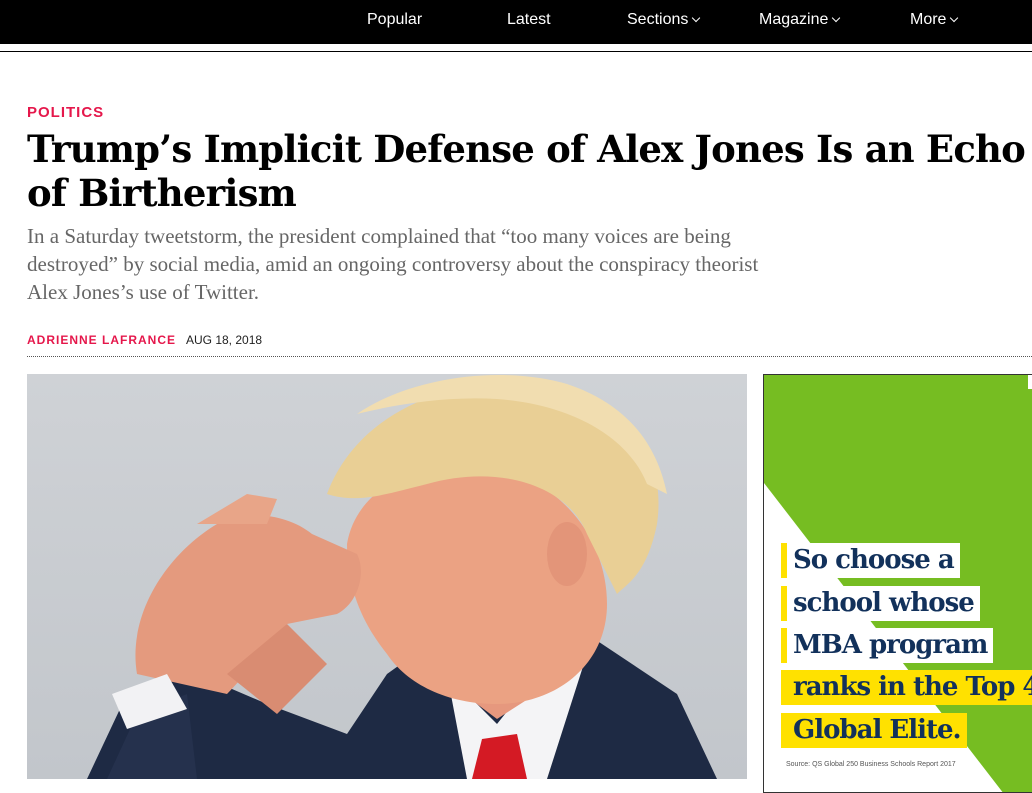  I want to click on top-nav: Popular Latest Sections Magazine More, so click(516, 22).